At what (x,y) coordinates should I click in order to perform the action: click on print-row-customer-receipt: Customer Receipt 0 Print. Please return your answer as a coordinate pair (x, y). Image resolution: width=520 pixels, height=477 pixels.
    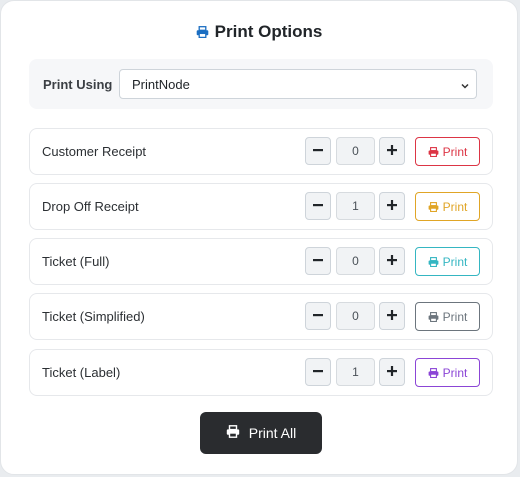
    Looking at the image, I should click on (261, 151).